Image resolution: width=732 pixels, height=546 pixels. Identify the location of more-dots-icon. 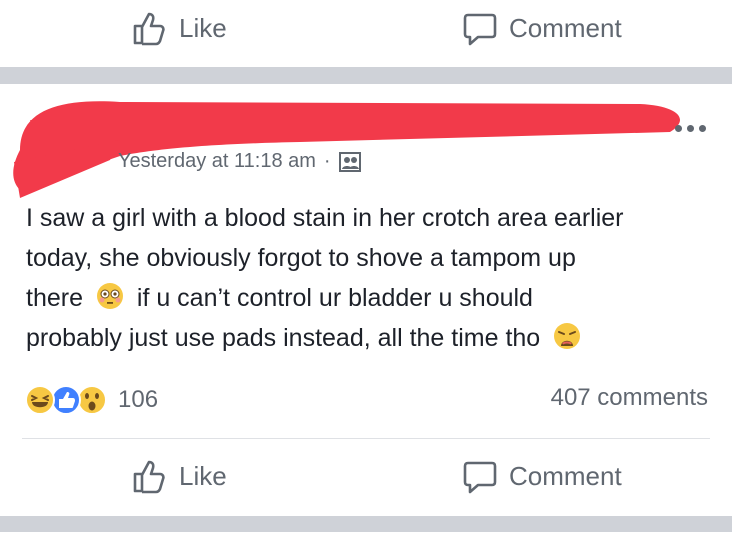
(690, 128).